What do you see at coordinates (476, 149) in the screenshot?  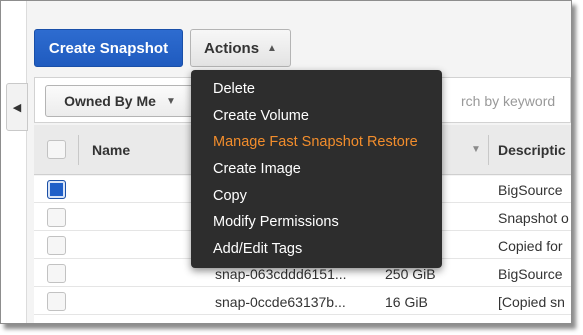 I see `sort-caret-icon: ▼` at bounding box center [476, 149].